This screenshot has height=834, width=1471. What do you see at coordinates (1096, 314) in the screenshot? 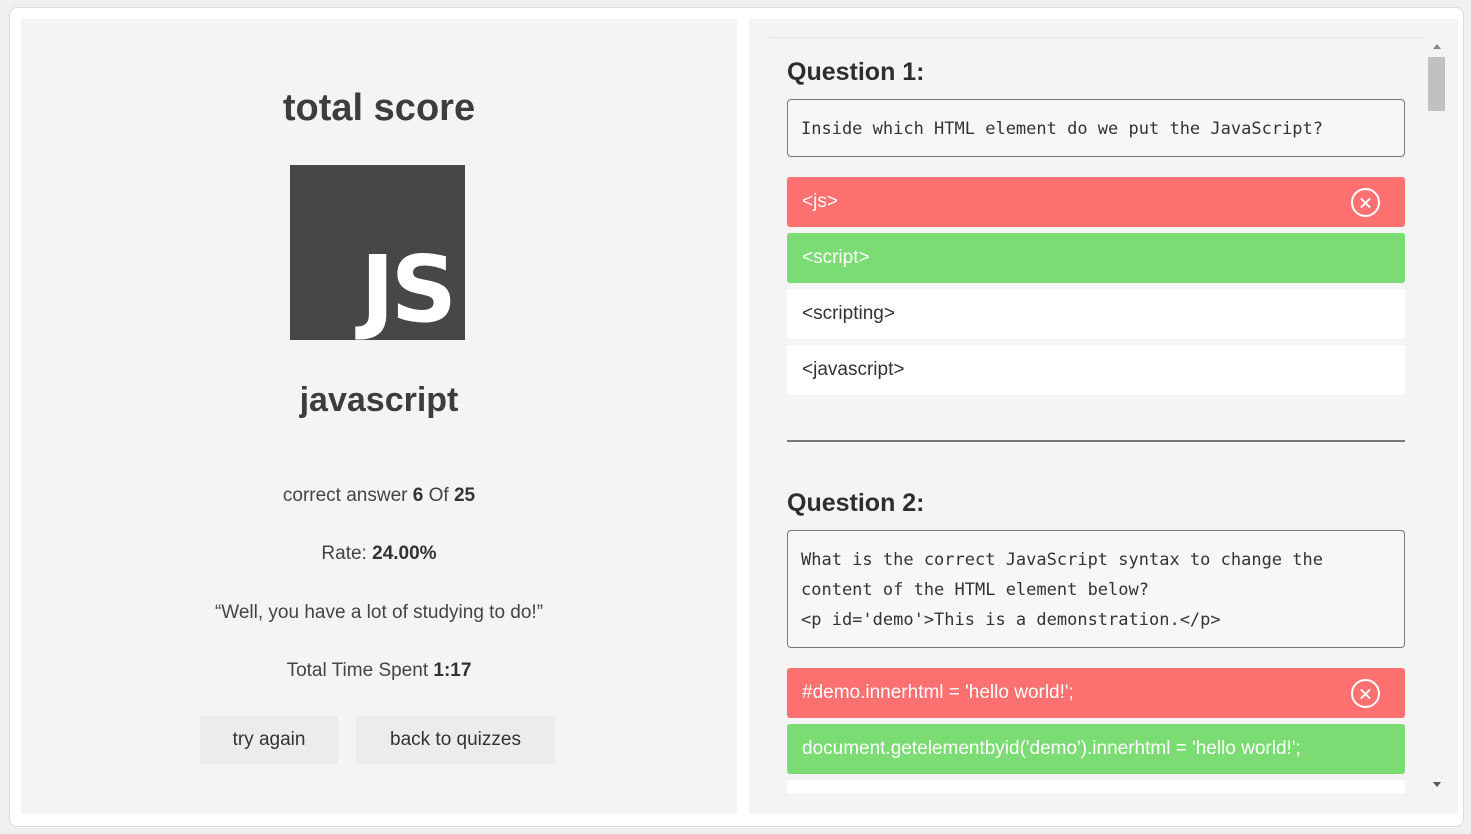
I see `answer-option: <scripting>` at bounding box center [1096, 314].